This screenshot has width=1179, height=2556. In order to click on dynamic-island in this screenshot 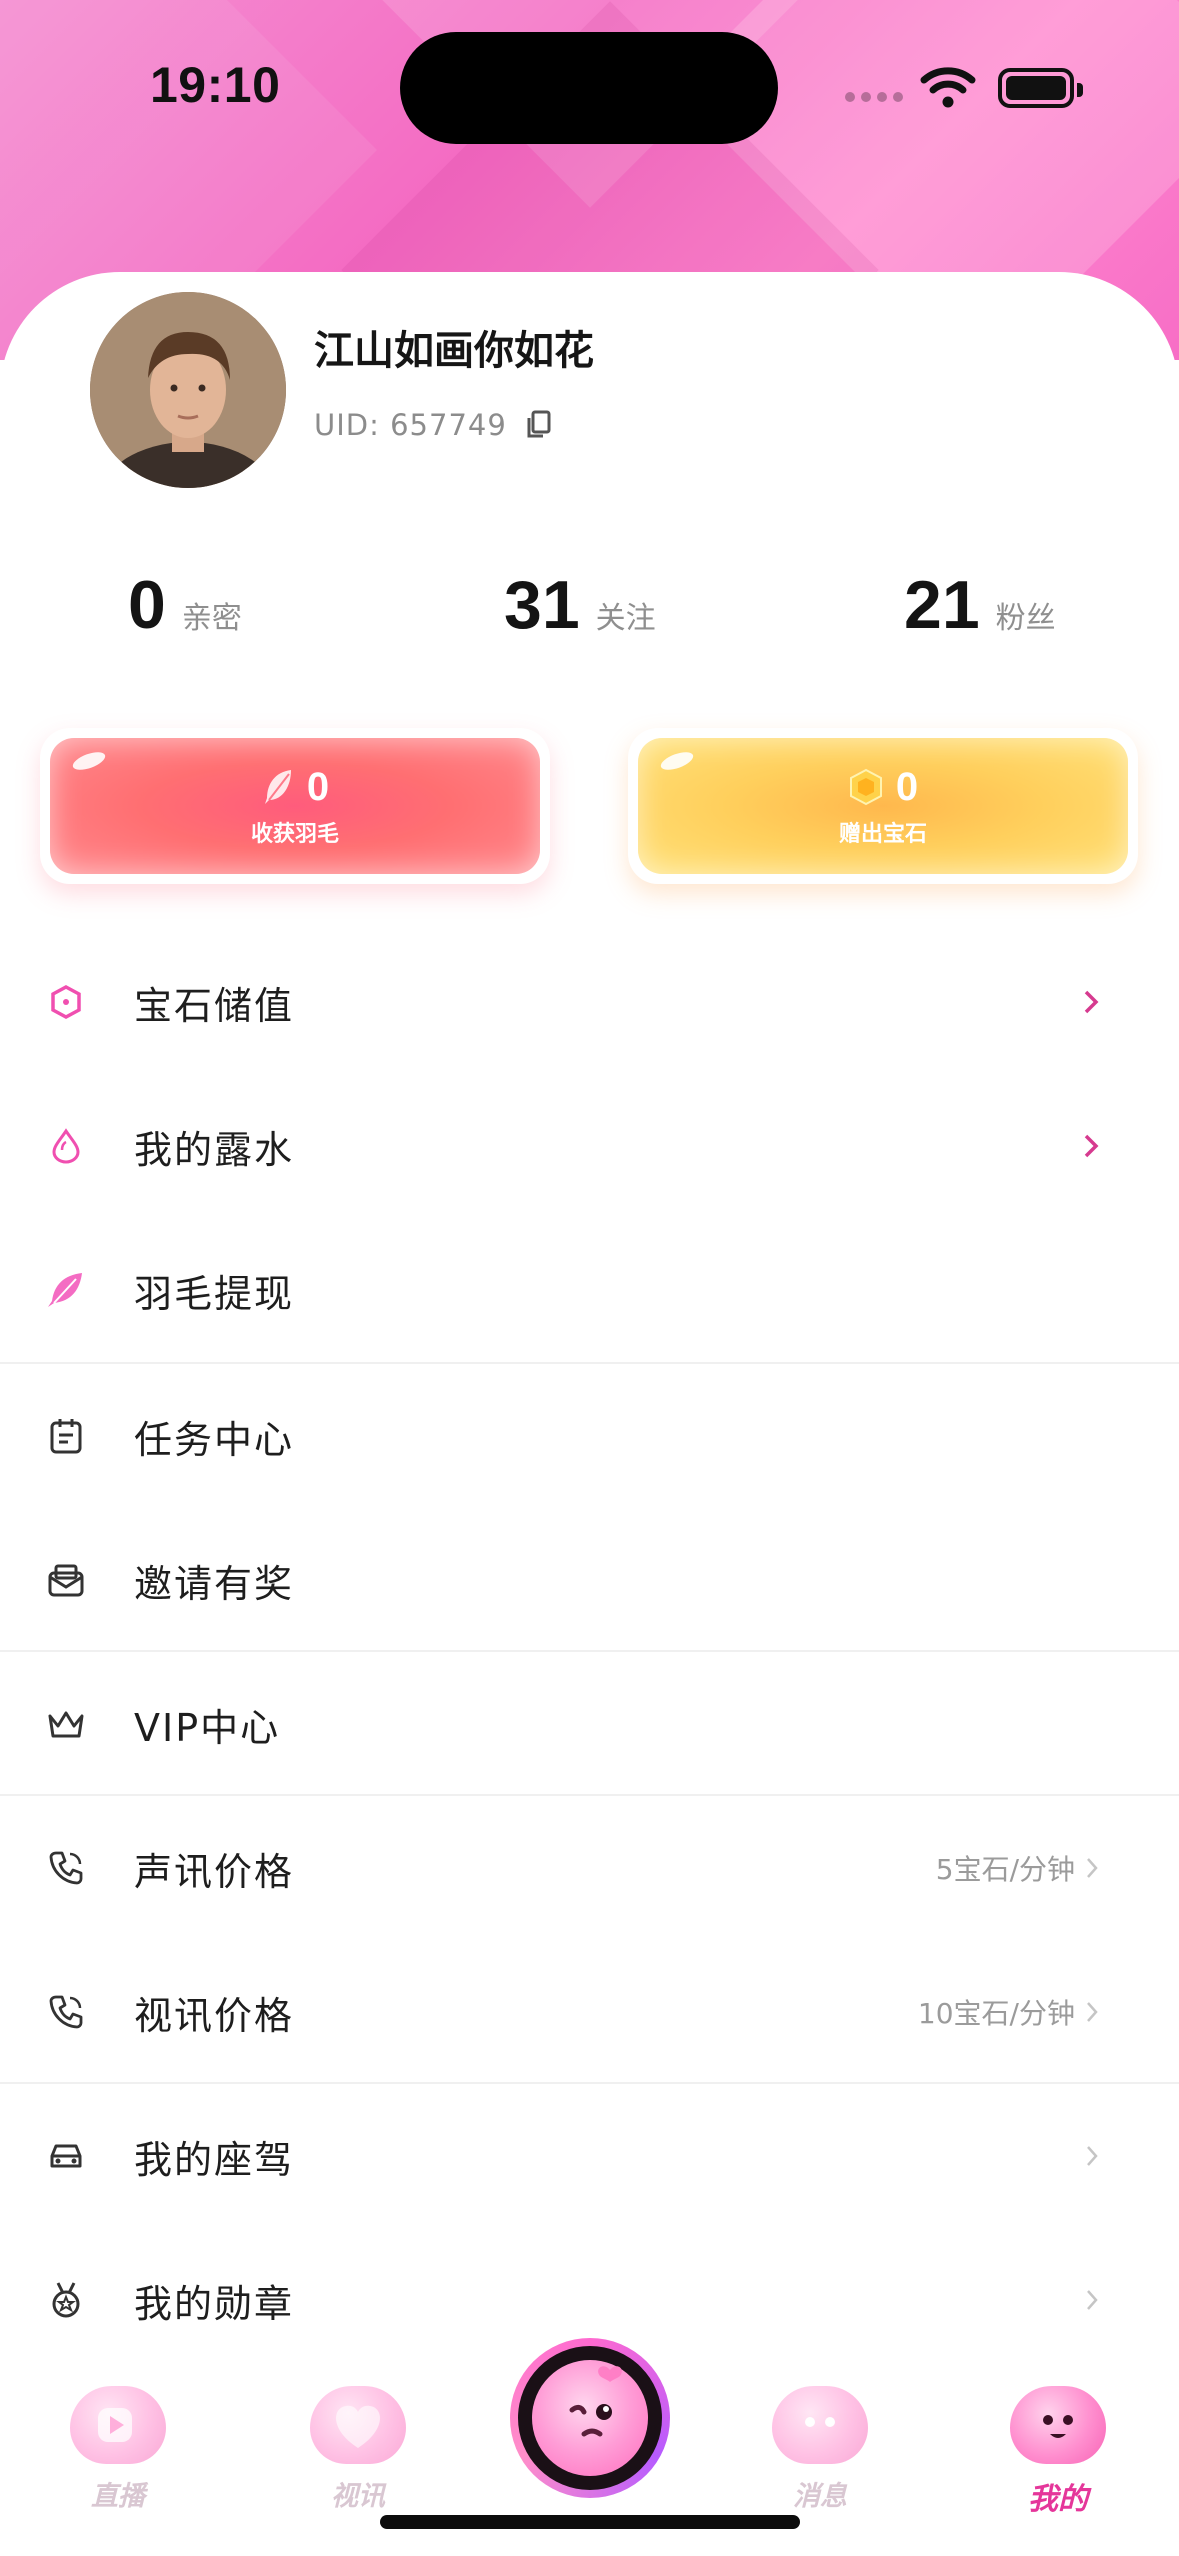, I will do `click(589, 88)`.